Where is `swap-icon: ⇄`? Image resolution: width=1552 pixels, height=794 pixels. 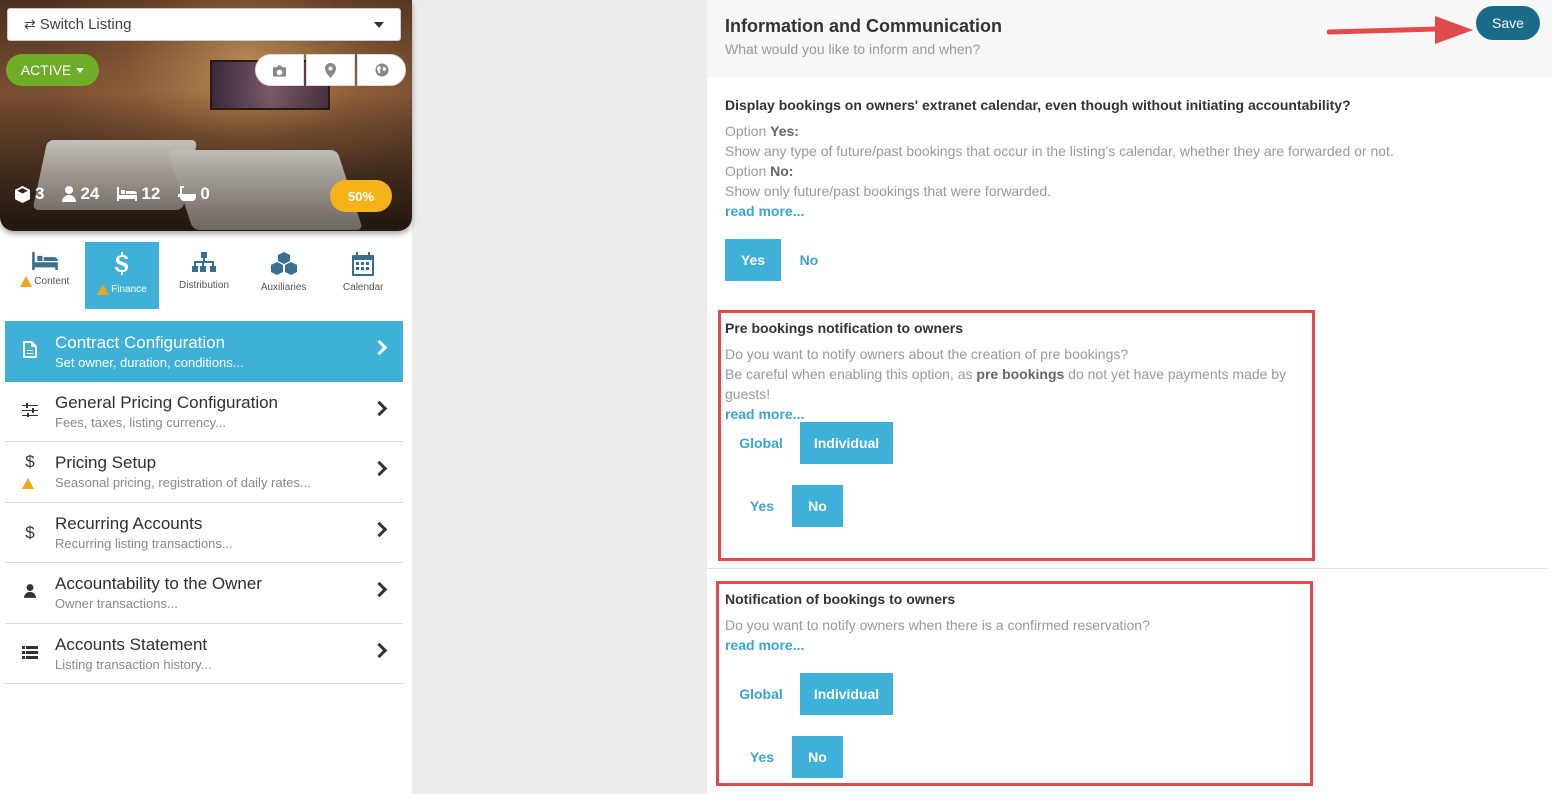
swap-icon: ⇄ is located at coordinates (30, 24).